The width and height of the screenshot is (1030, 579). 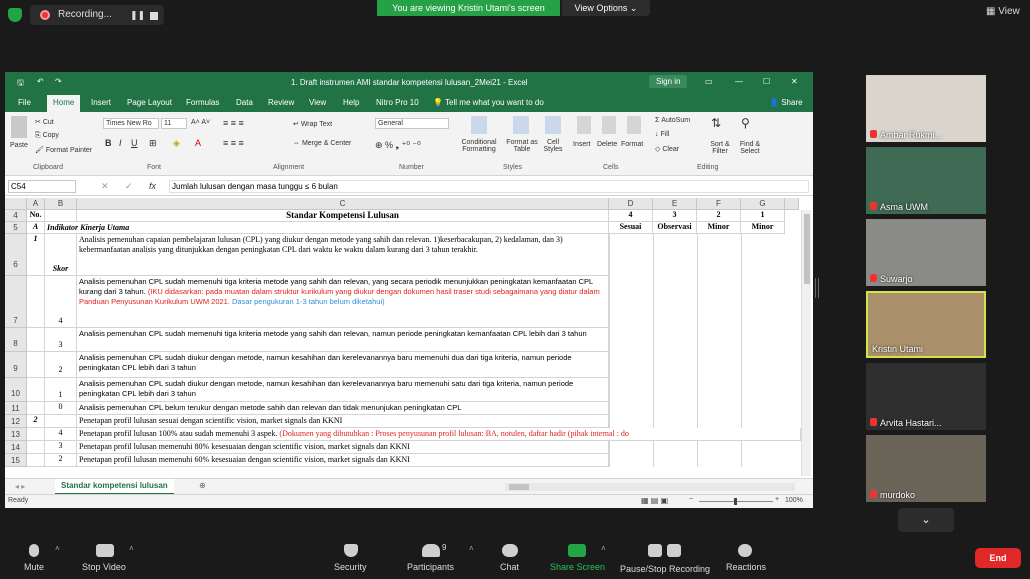 What do you see at coordinates (746, 567) in the screenshot?
I see `reactions-button: Reactions` at bounding box center [746, 567].